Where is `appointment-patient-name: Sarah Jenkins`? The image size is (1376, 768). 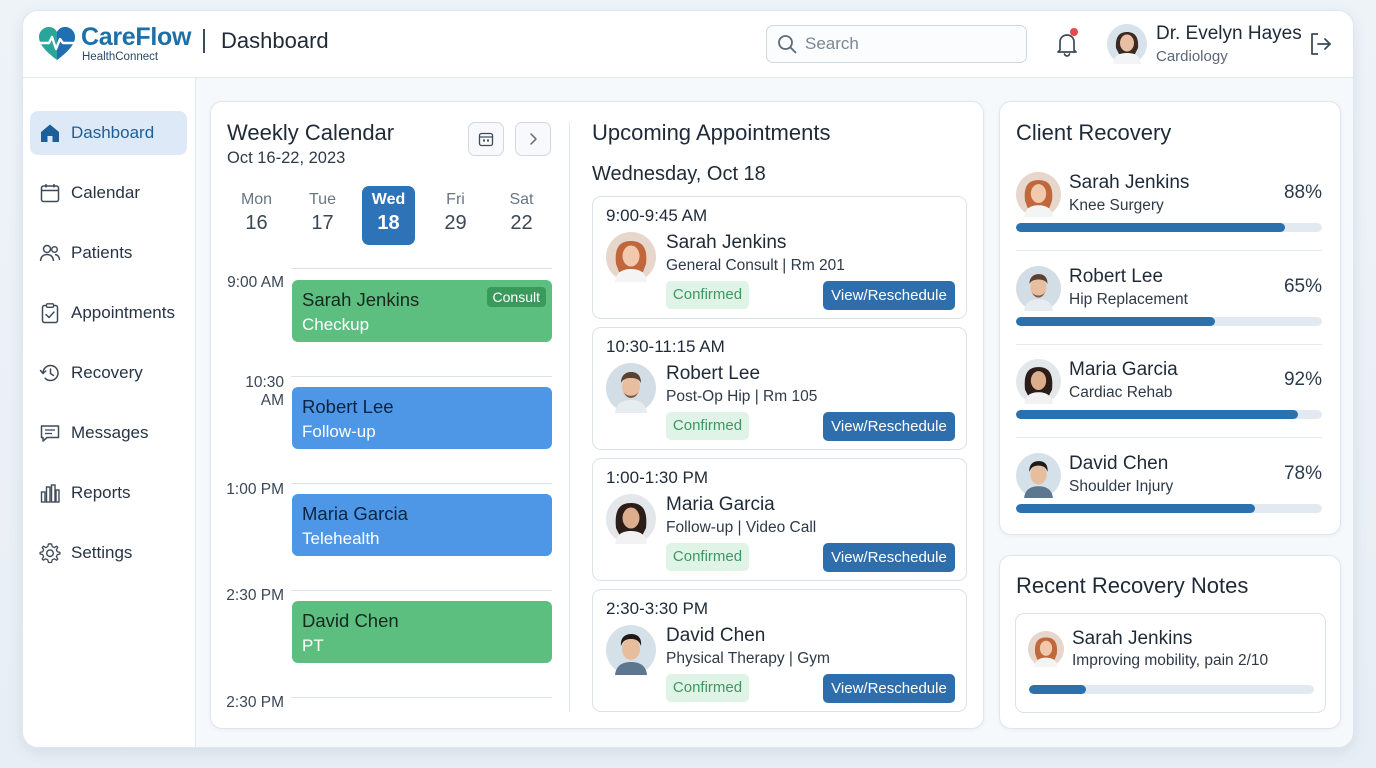 appointment-patient-name: Sarah Jenkins is located at coordinates (726, 242).